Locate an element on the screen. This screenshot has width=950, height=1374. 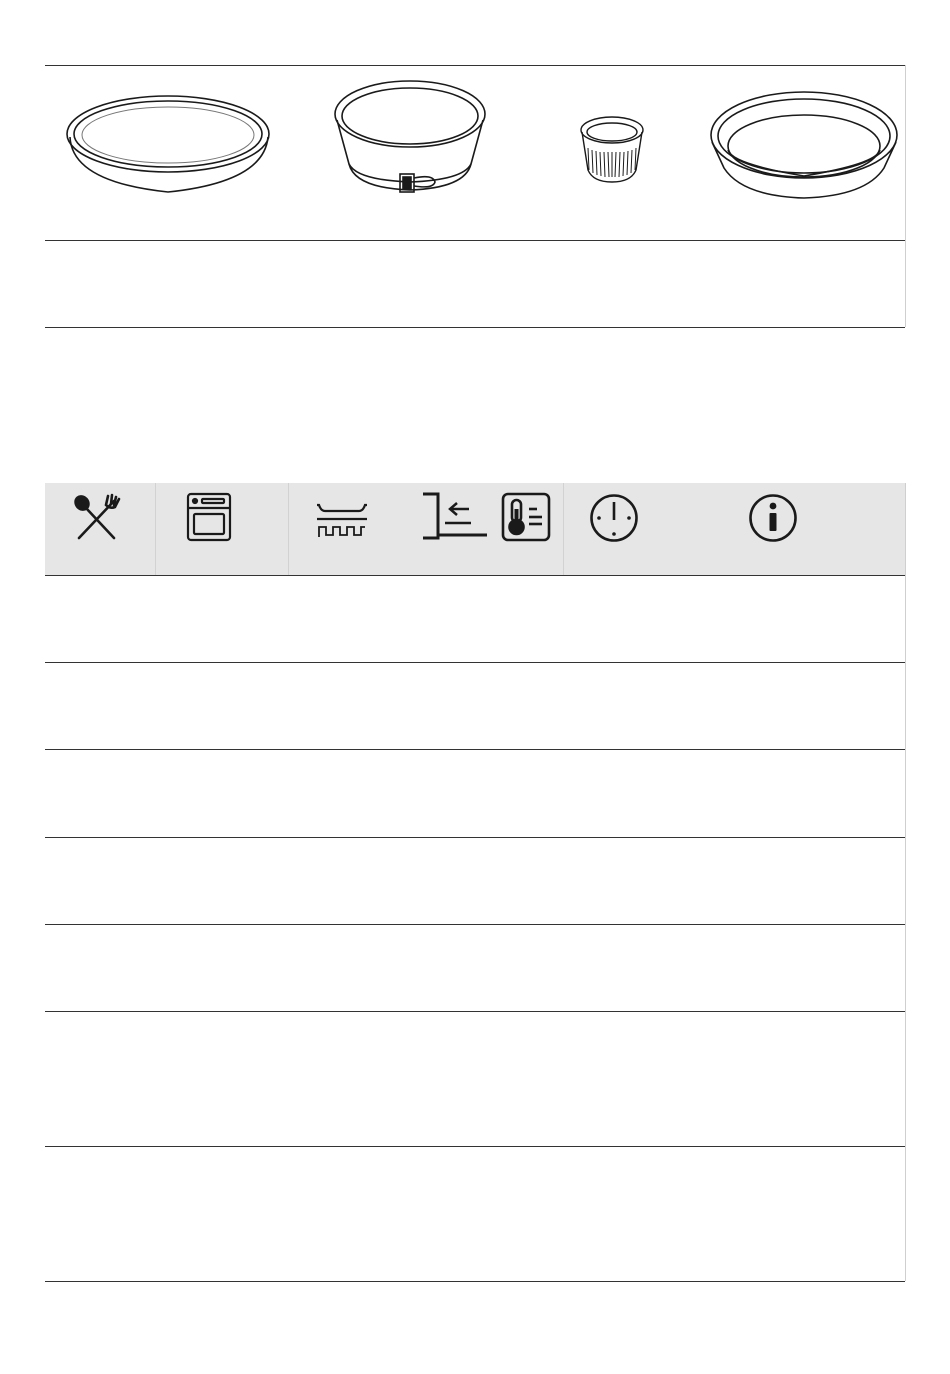
table-bottom-rule is located at coordinates (475, 1281).